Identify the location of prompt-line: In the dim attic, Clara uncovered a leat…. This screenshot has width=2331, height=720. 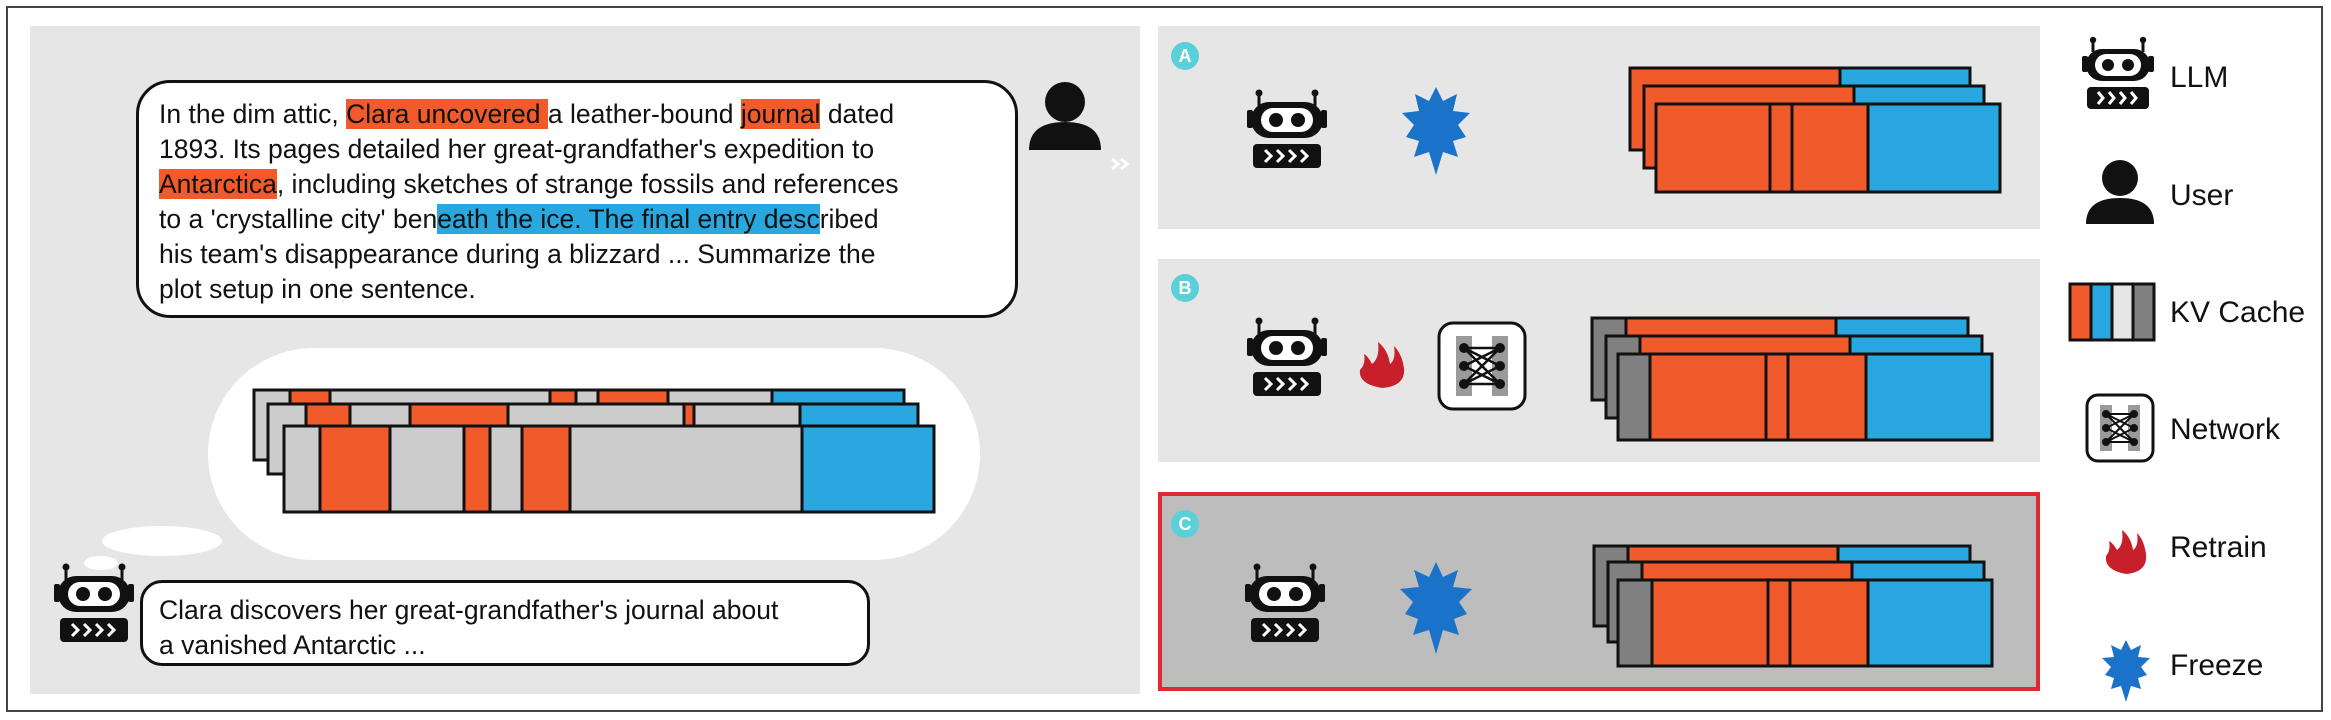
(587, 114).